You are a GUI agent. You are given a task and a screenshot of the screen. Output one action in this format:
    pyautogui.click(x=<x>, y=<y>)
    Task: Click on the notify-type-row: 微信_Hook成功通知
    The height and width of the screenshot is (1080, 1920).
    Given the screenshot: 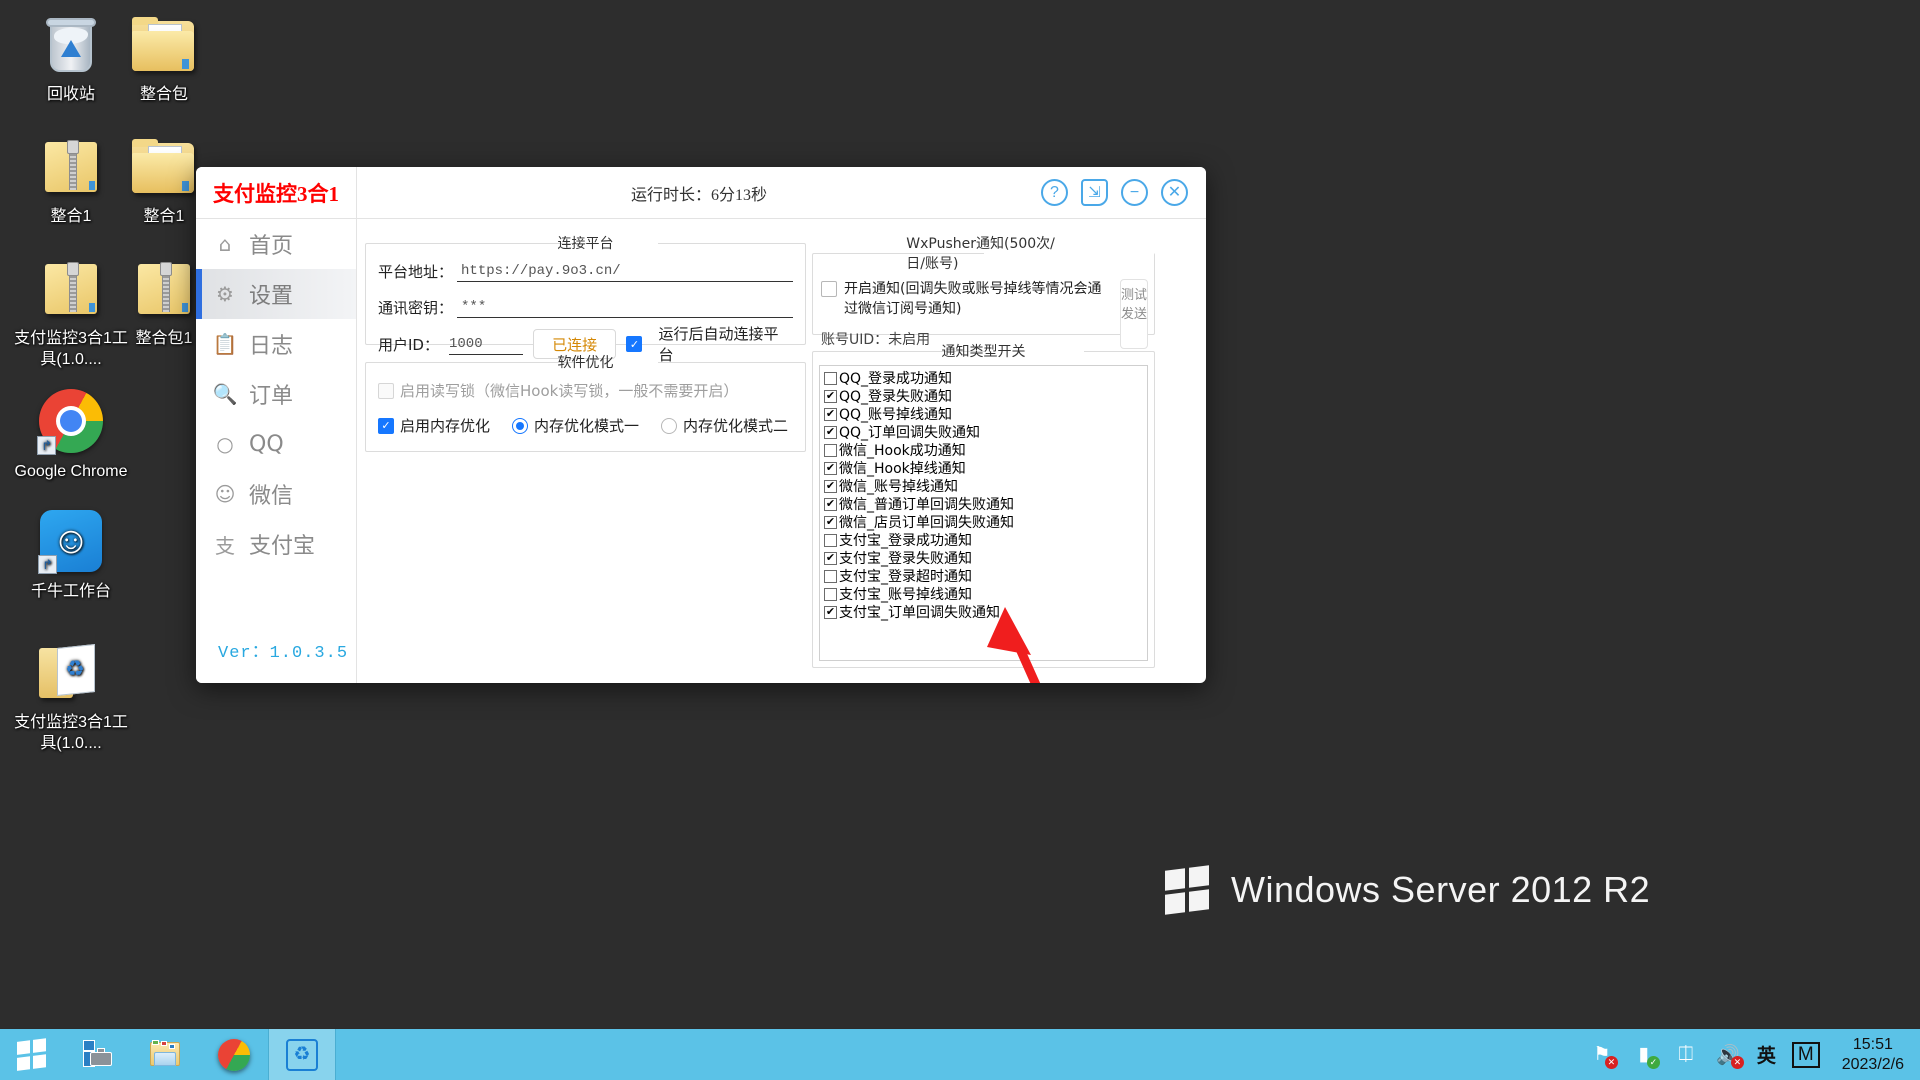 What is the action you would take?
    pyautogui.click(x=983, y=450)
    